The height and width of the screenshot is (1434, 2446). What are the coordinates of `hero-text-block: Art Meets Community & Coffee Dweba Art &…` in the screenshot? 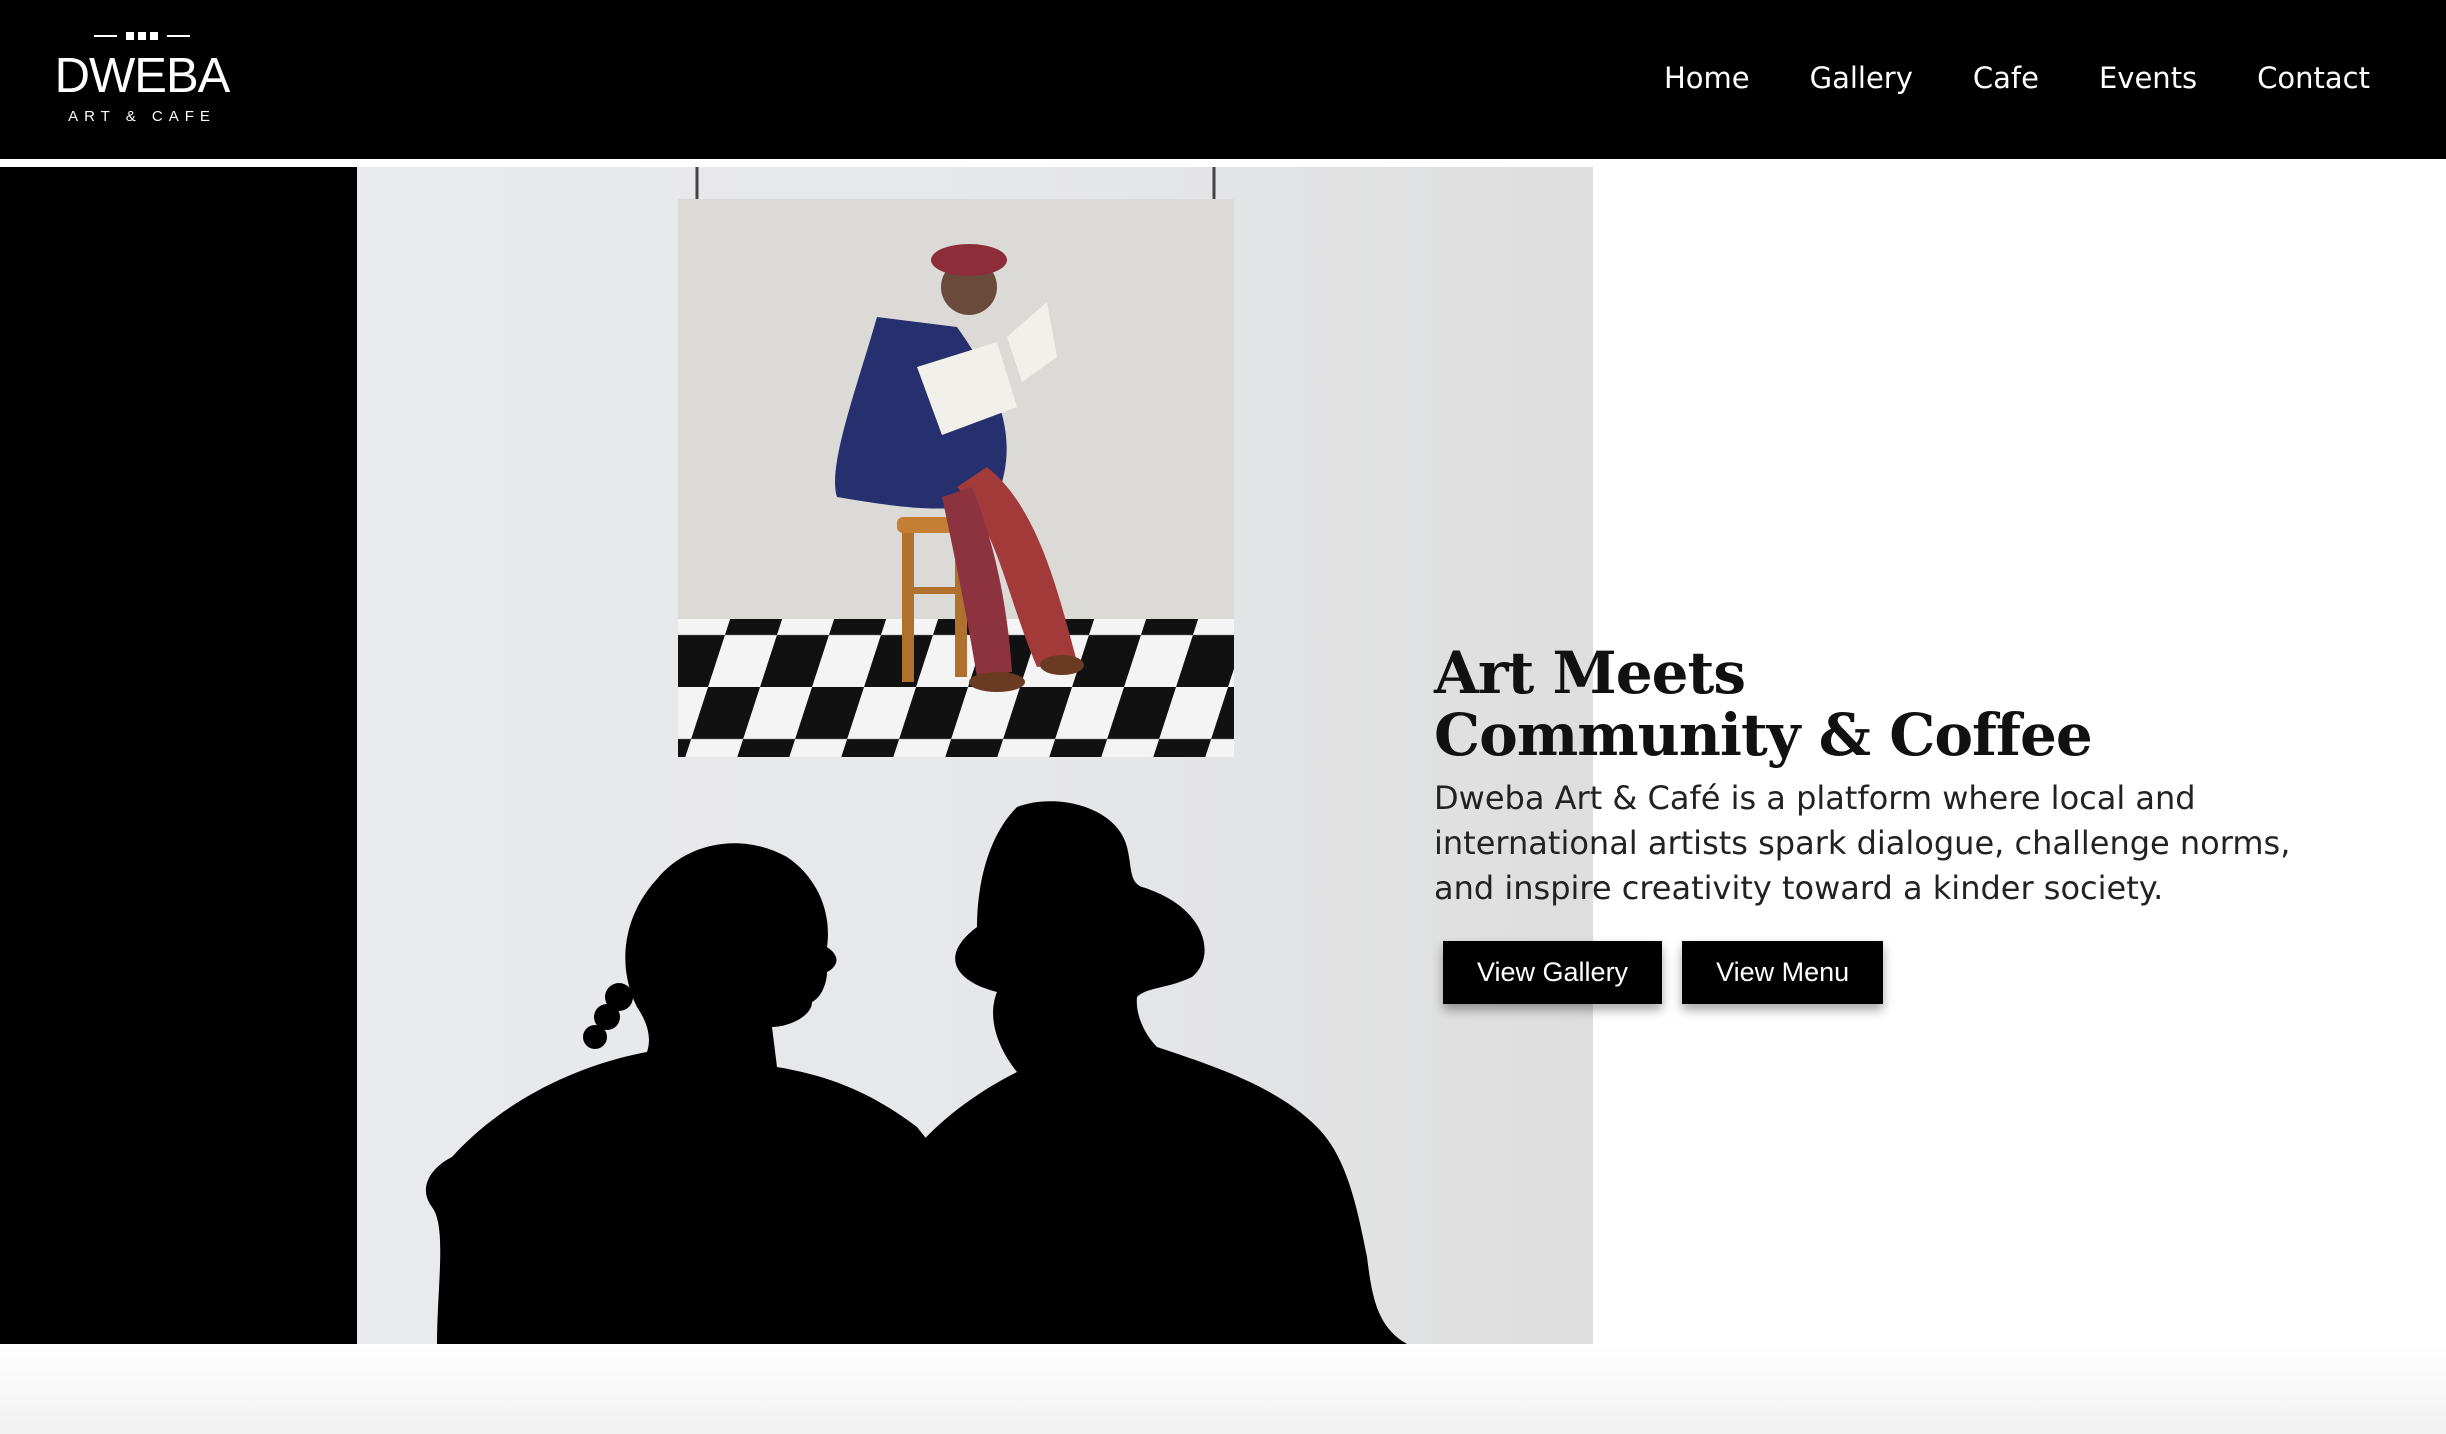 It's located at (1884, 823).